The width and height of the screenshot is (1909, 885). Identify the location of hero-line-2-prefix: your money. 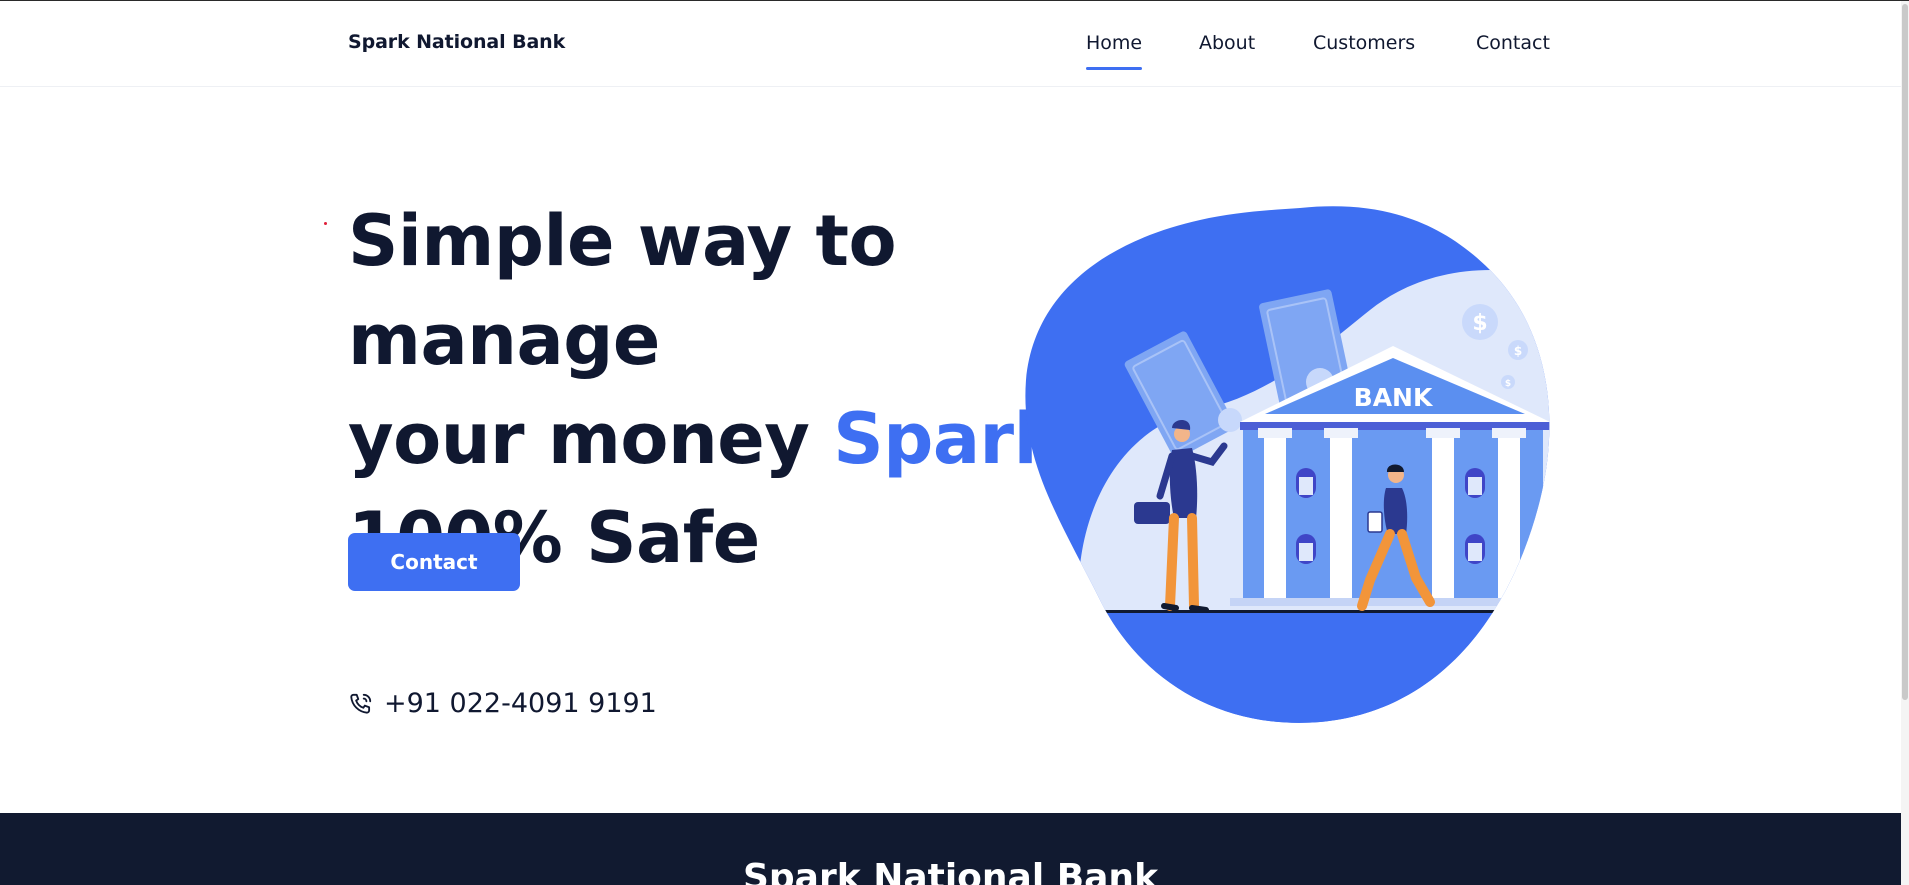
(591, 439).